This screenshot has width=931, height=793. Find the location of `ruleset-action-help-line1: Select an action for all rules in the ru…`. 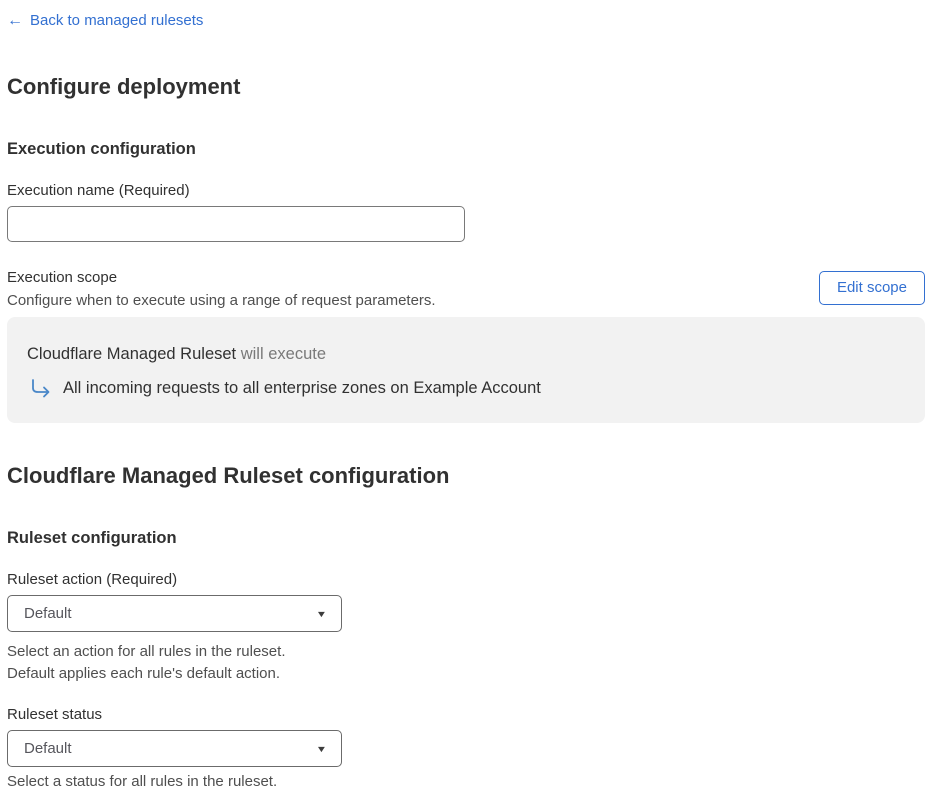

ruleset-action-help-line1: Select an action for all rules in the ru… is located at coordinates (146, 651).